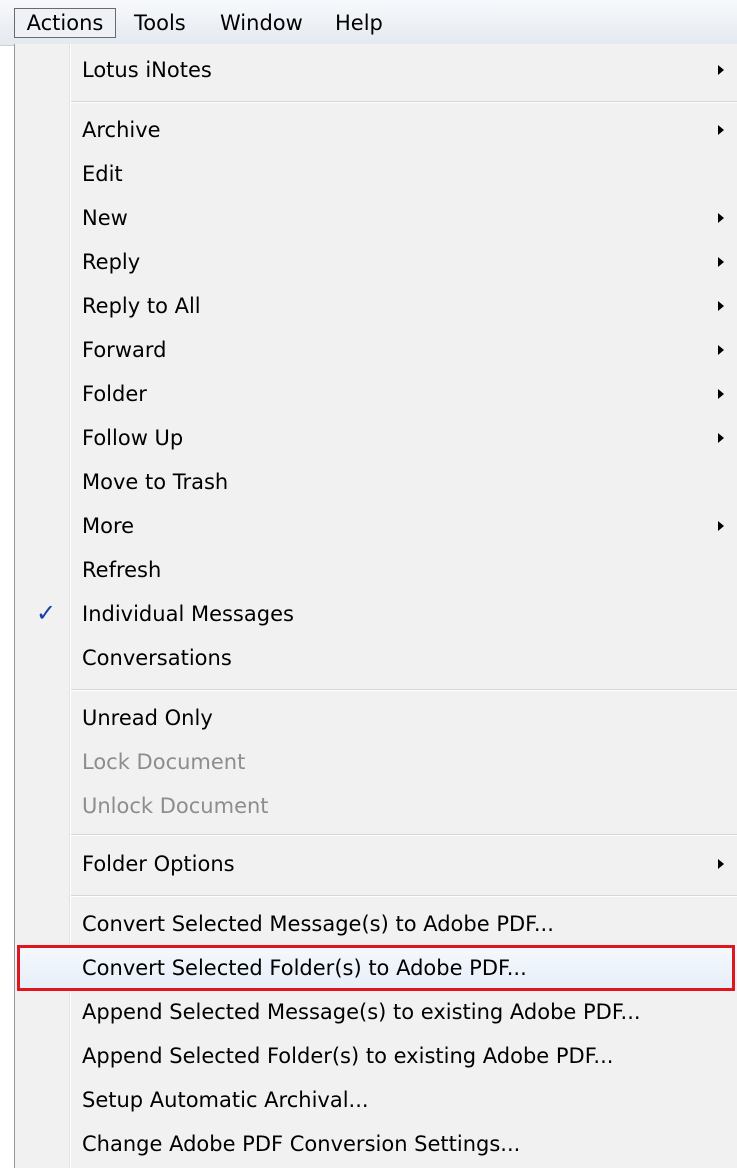  I want to click on menu-item-unlock-document: Unlock Document, so click(376, 806).